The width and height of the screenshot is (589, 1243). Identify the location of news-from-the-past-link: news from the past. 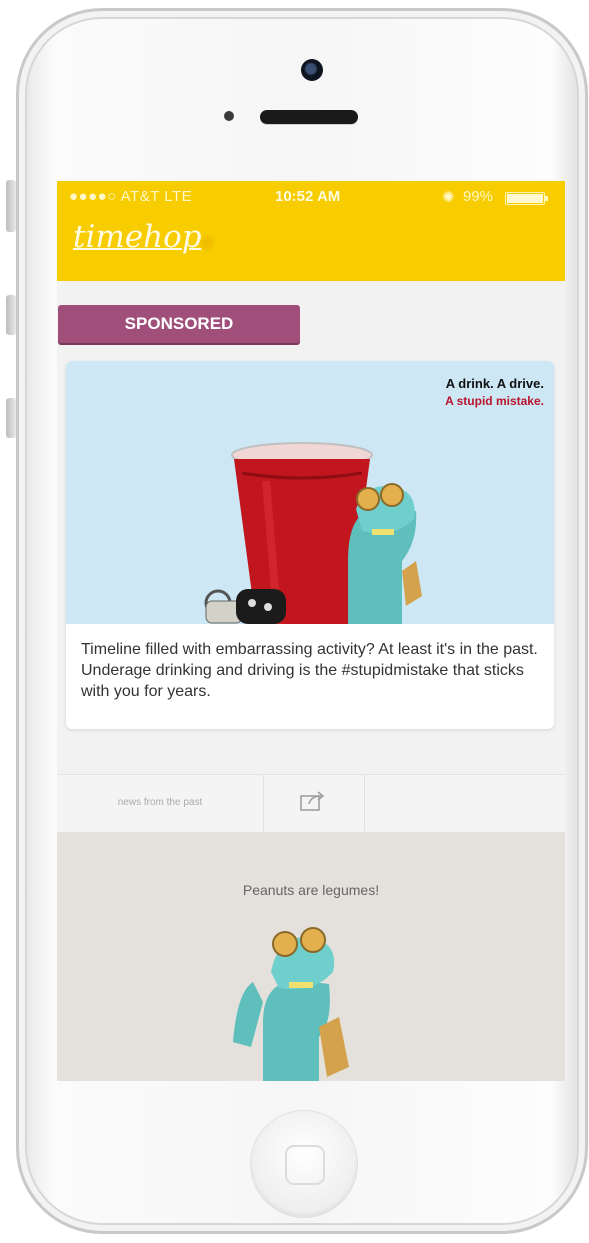
(160, 803).